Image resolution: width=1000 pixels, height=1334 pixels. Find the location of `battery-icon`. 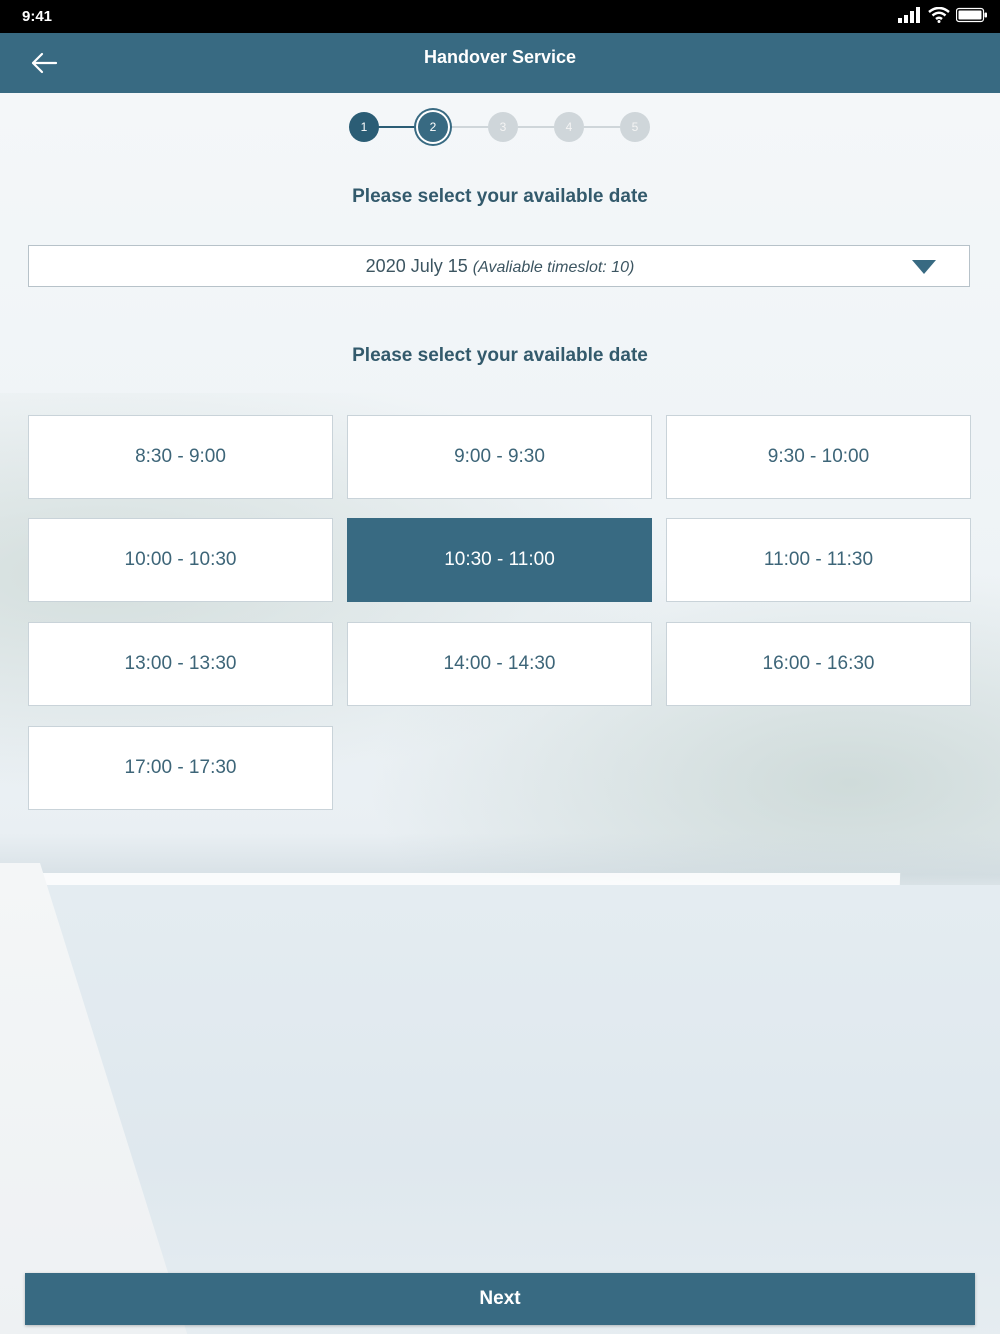

battery-icon is located at coordinates (971, 15).